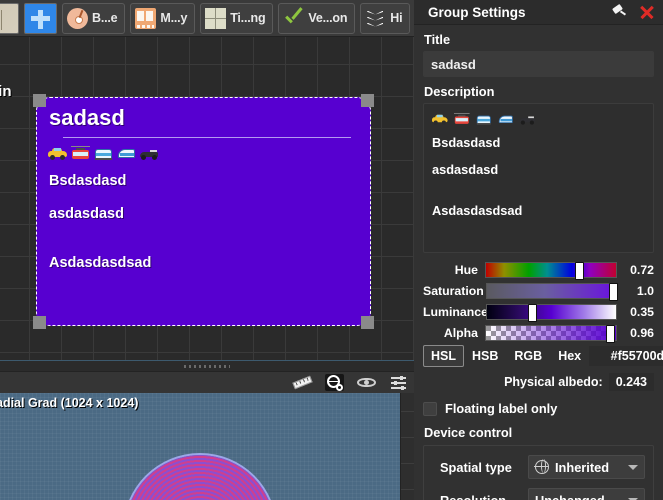 This screenshot has width=663, height=500. Describe the element at coordinates (9, 18) in the screenshot. I see `map-thumbnail-button` at that location.